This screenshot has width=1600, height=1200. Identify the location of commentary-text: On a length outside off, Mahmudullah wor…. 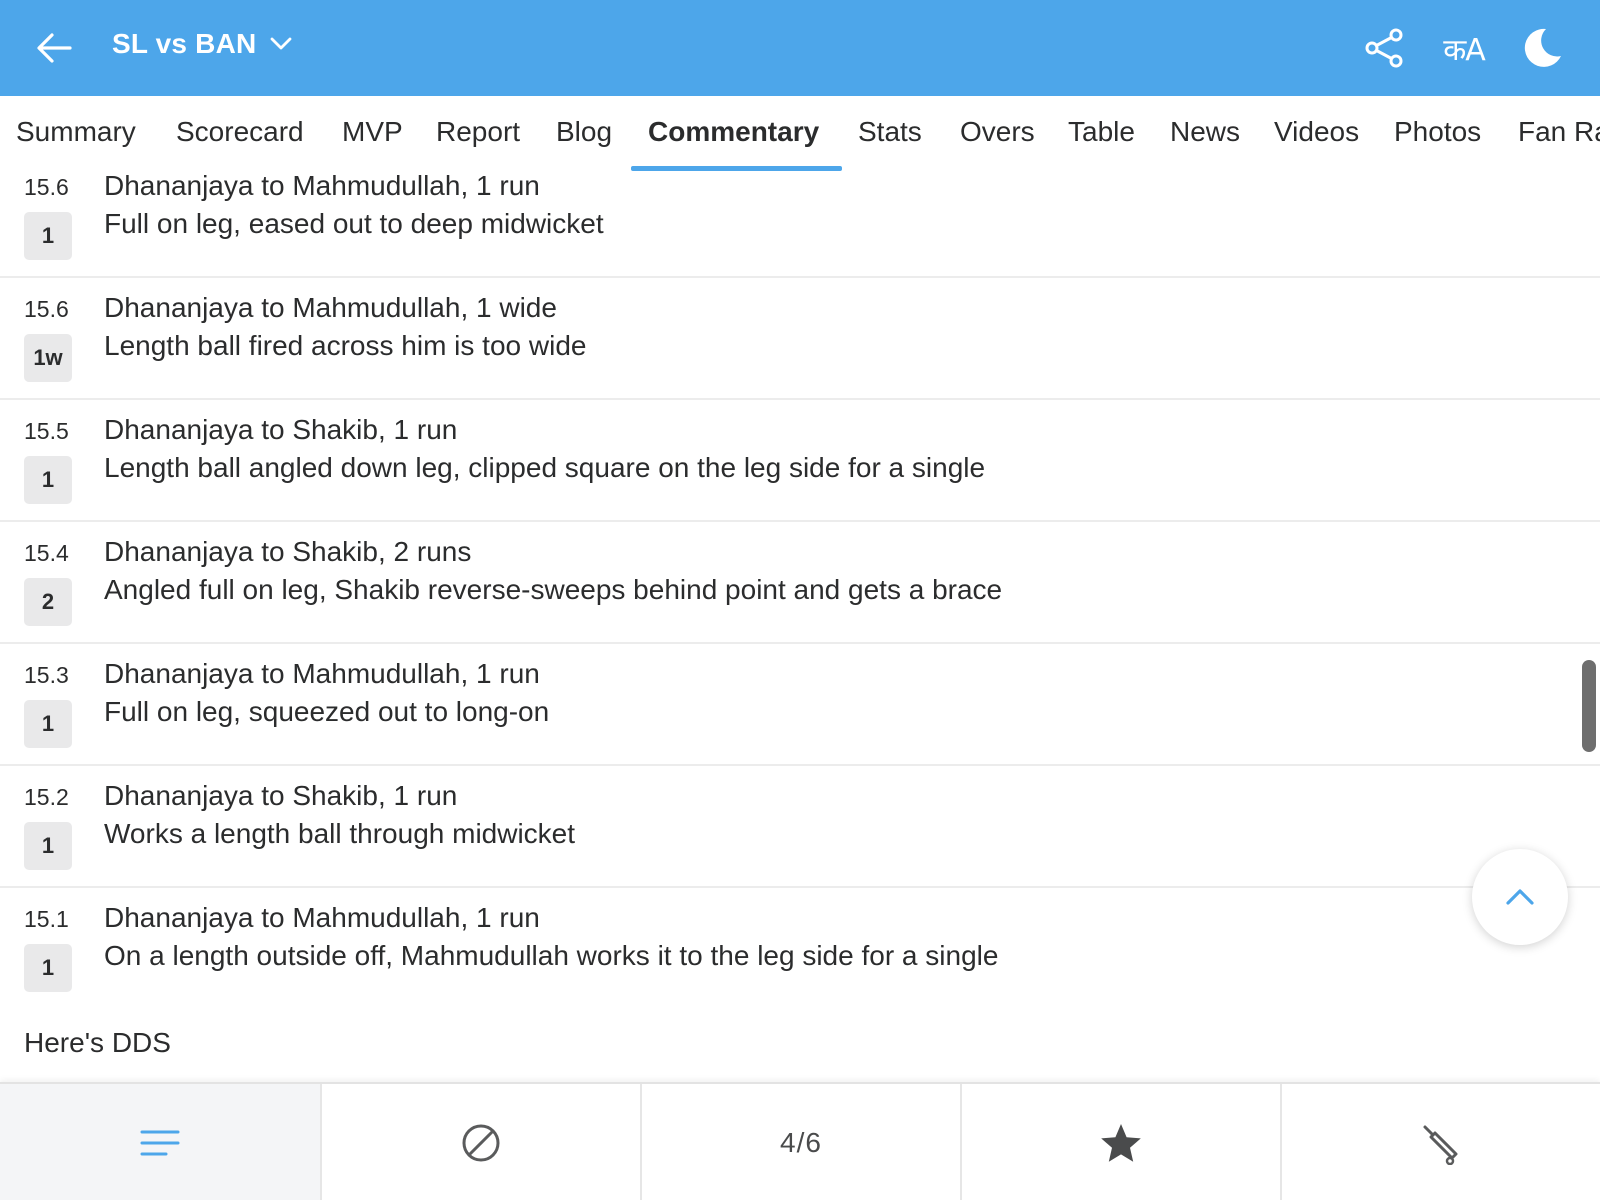
(551, 955).